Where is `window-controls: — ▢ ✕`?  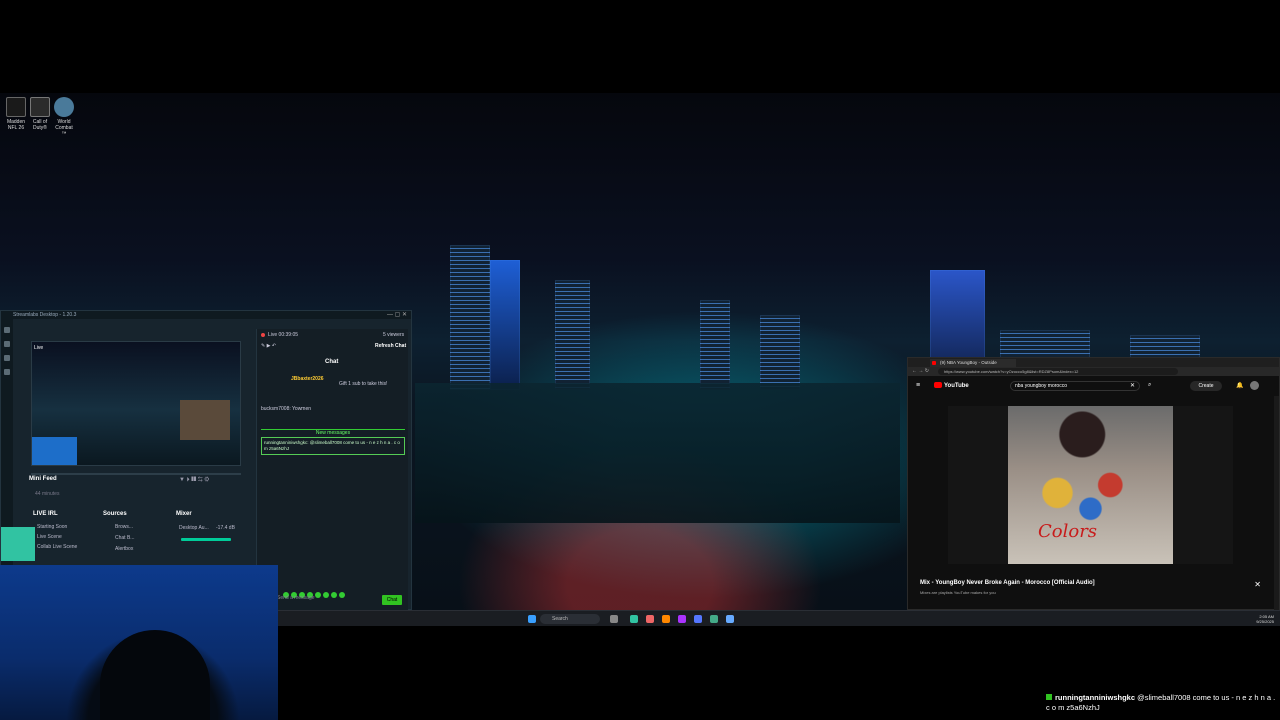 window-controls: — ▢ ✕ is located at coordinates (397, 315).